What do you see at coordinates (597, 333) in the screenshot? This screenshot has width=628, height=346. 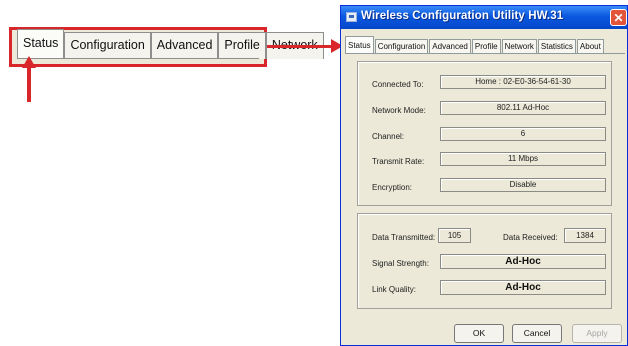 I see `apply-button: Apply` at bounding box center [597, 333].